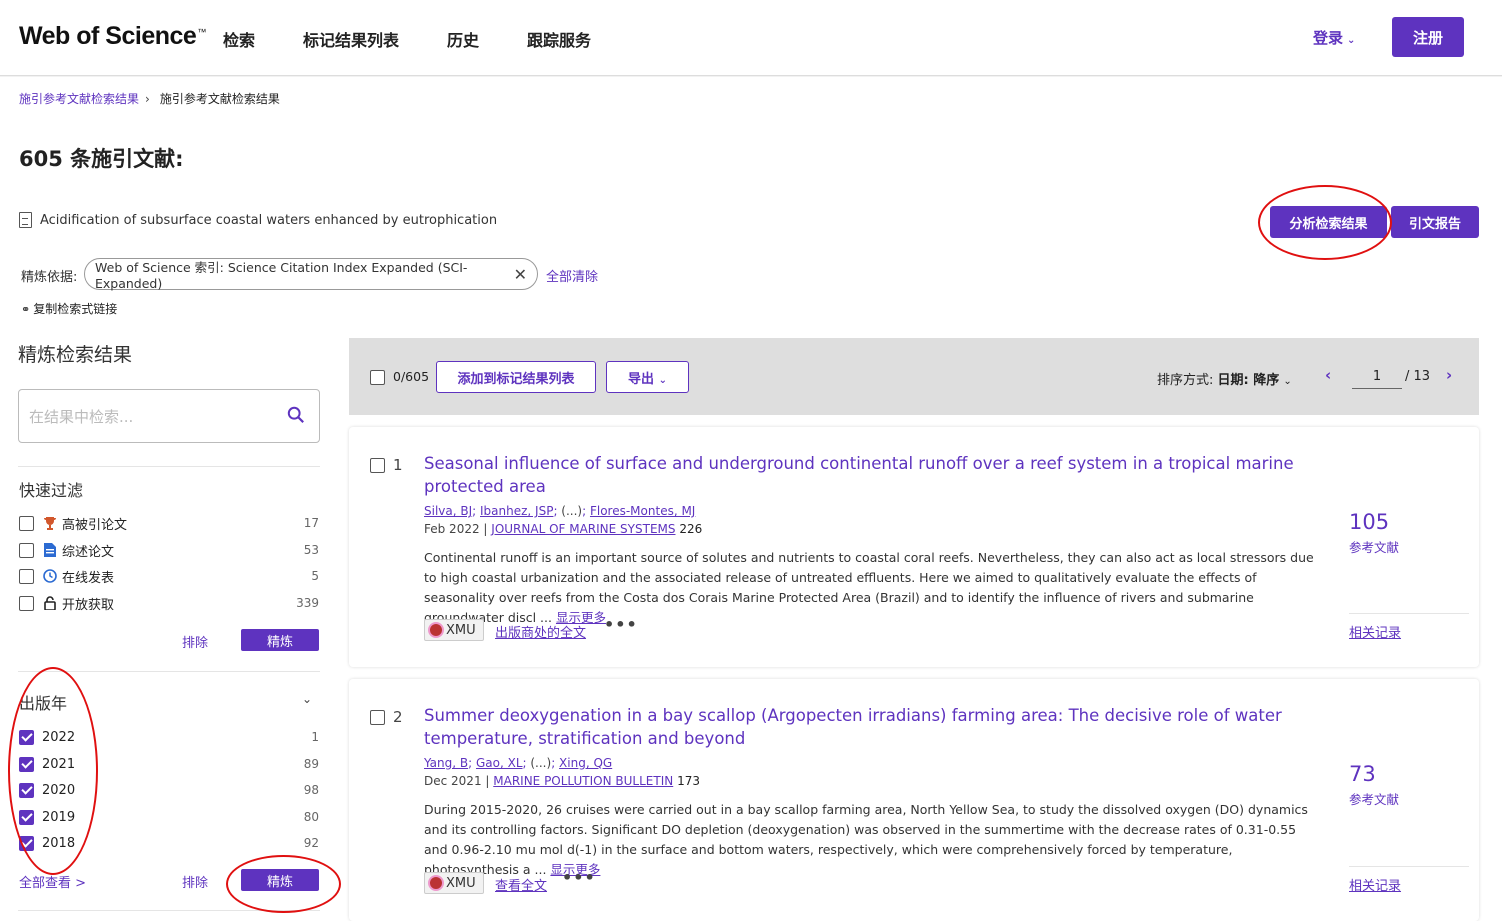  I want to click on year-filter-2018: 2018 92, so click(169, 843).